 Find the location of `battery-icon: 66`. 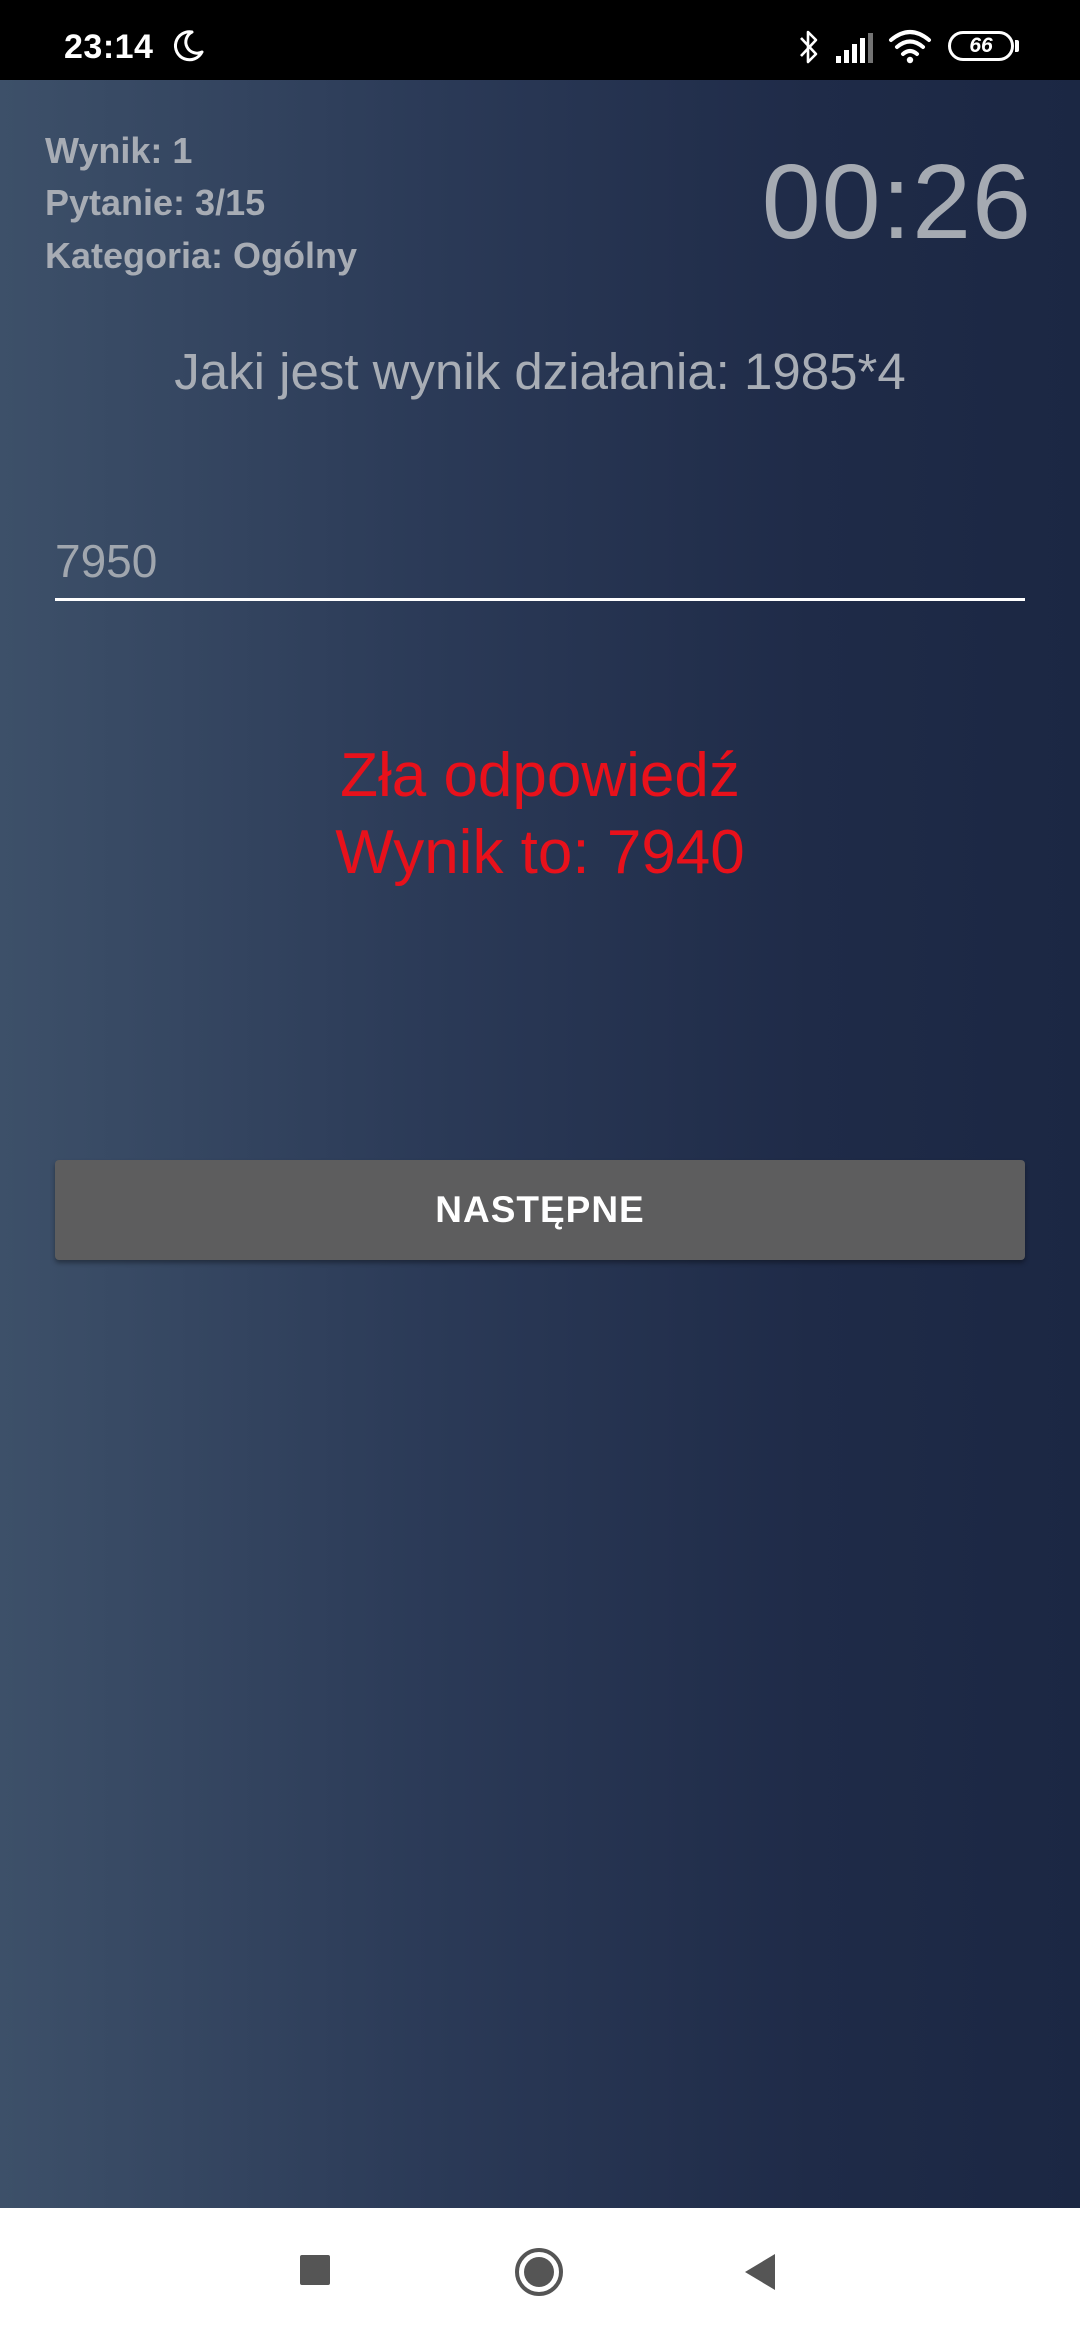

battery-icon: 66 is located at coordinates (981, 46).